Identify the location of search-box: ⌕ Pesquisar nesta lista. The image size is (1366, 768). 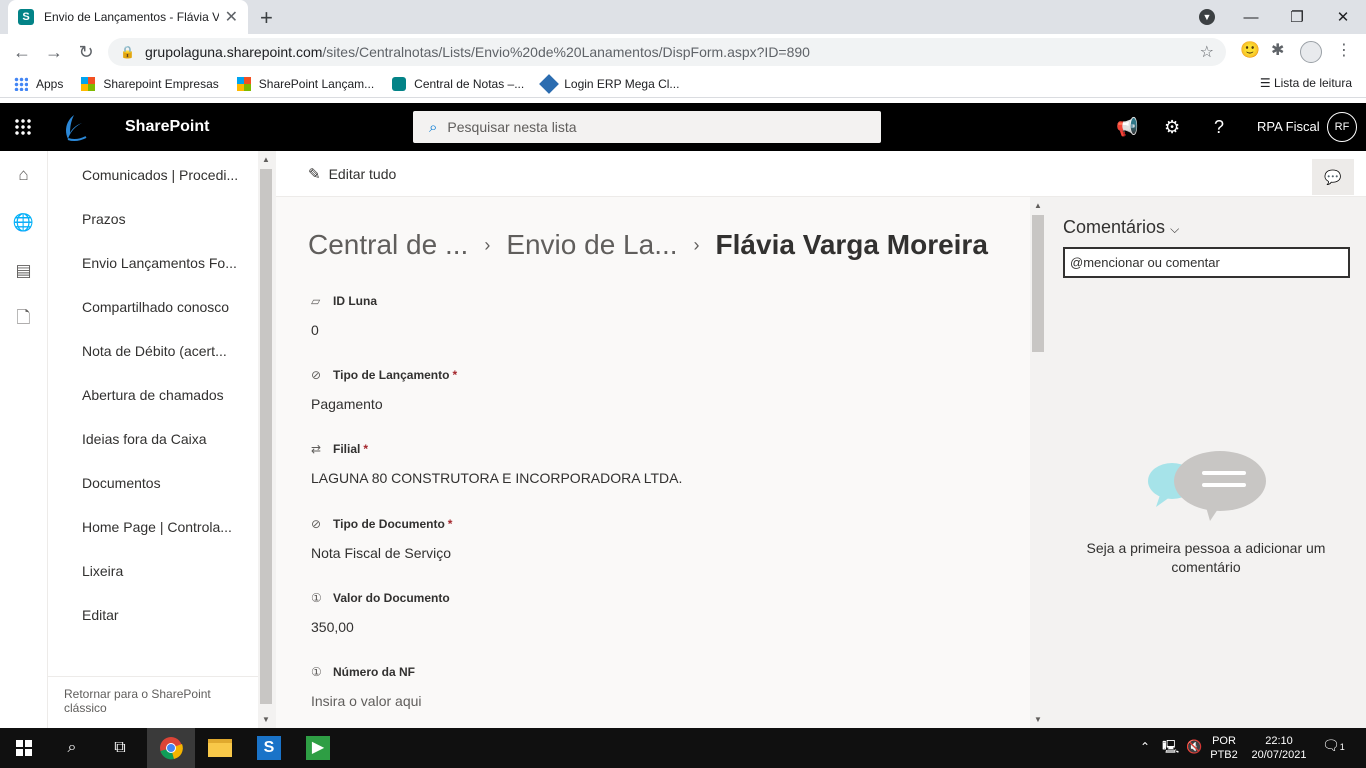
(647, 127).